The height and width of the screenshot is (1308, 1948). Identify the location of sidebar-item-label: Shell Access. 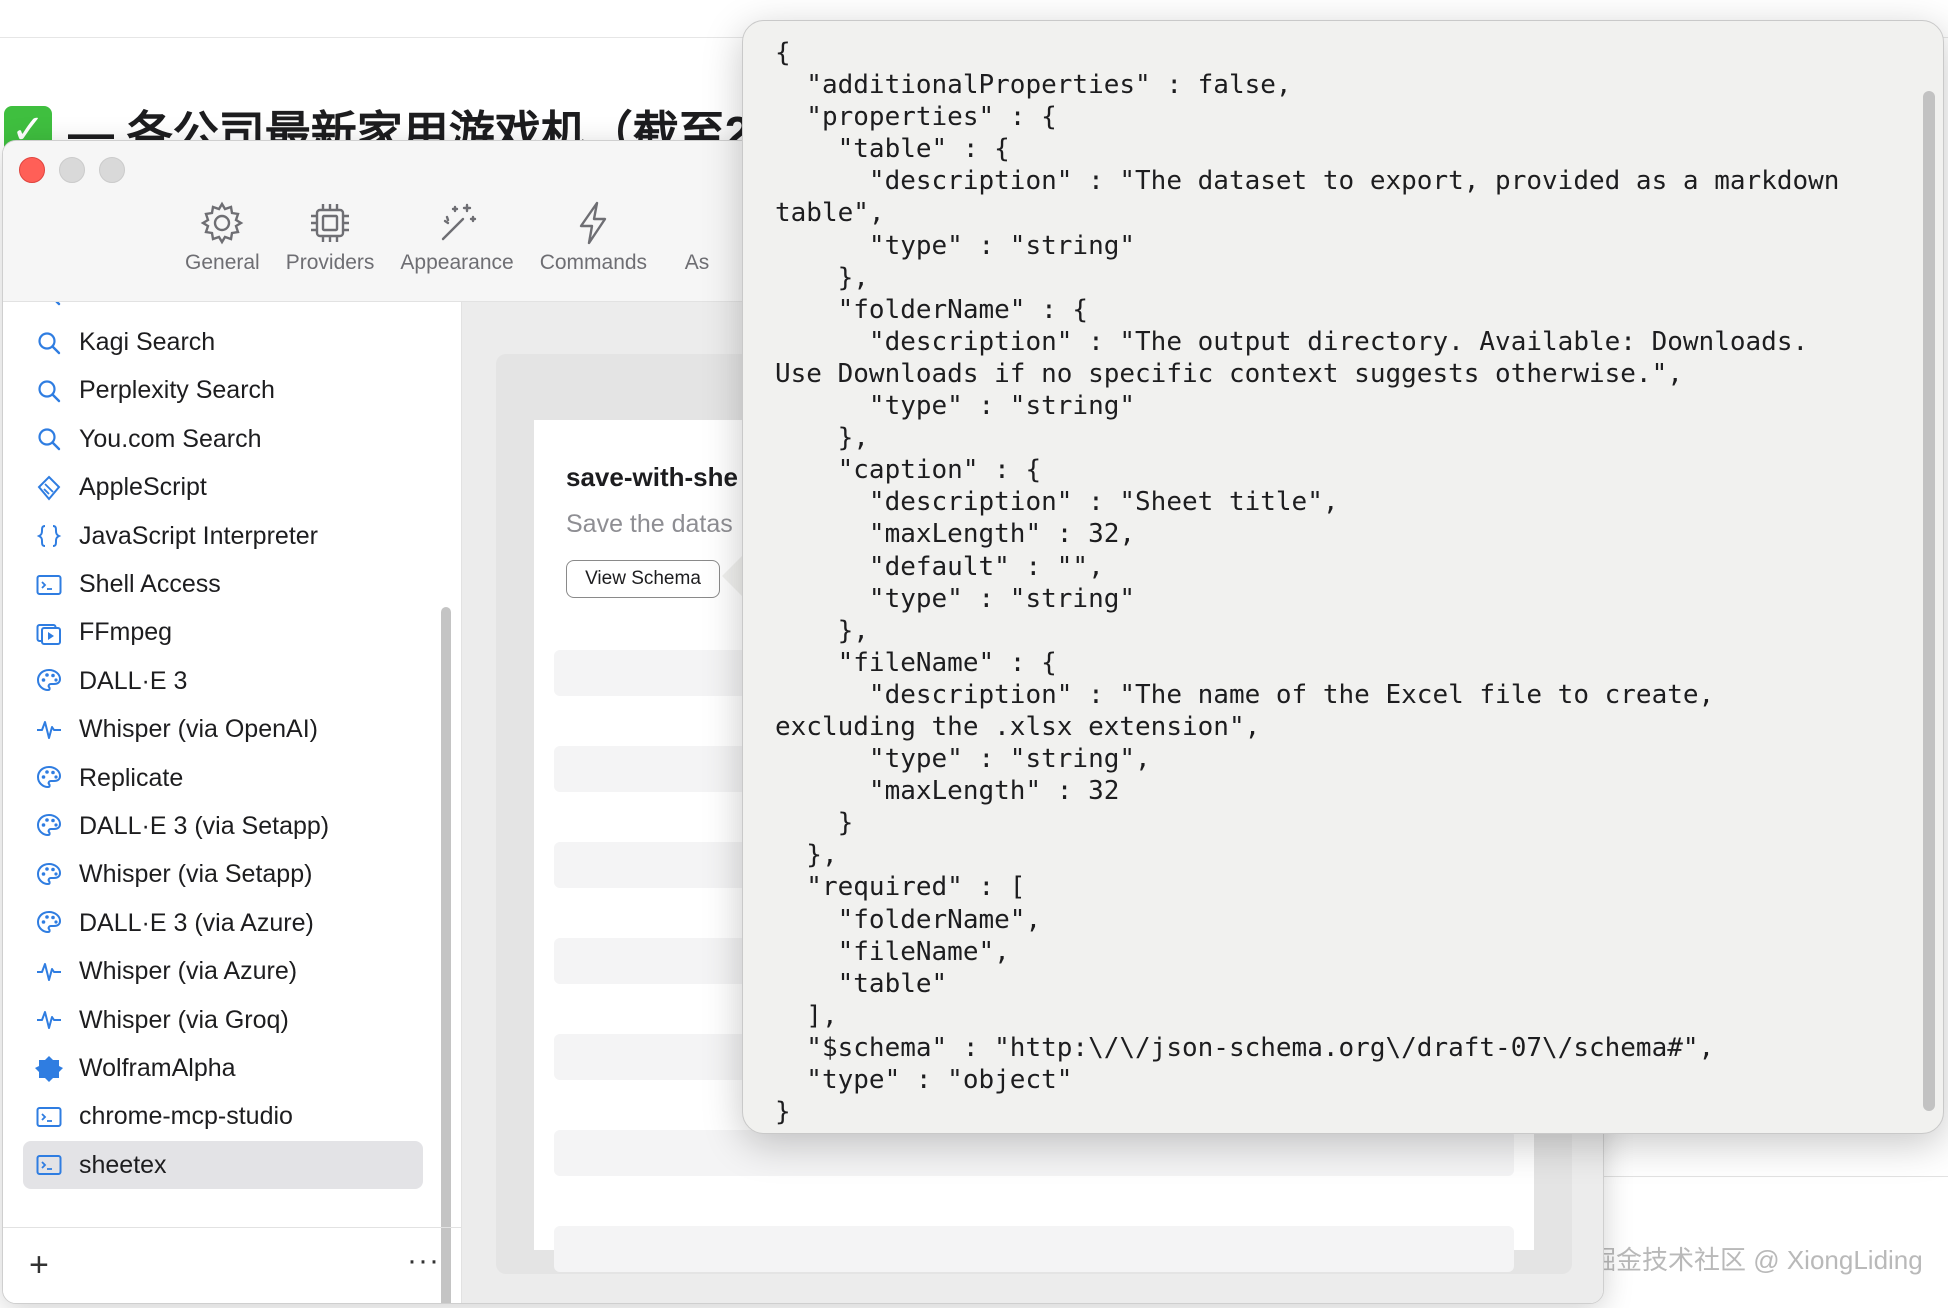
(150, 584).